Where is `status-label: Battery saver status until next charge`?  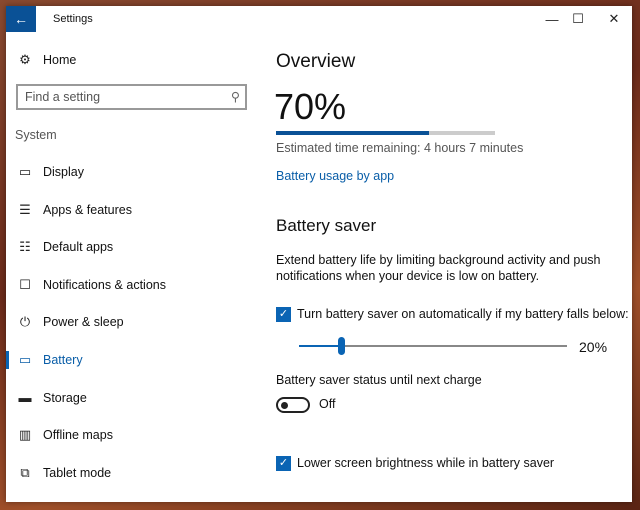 status-label: Battery saver status until next charge is located at coordinates (379, 380).